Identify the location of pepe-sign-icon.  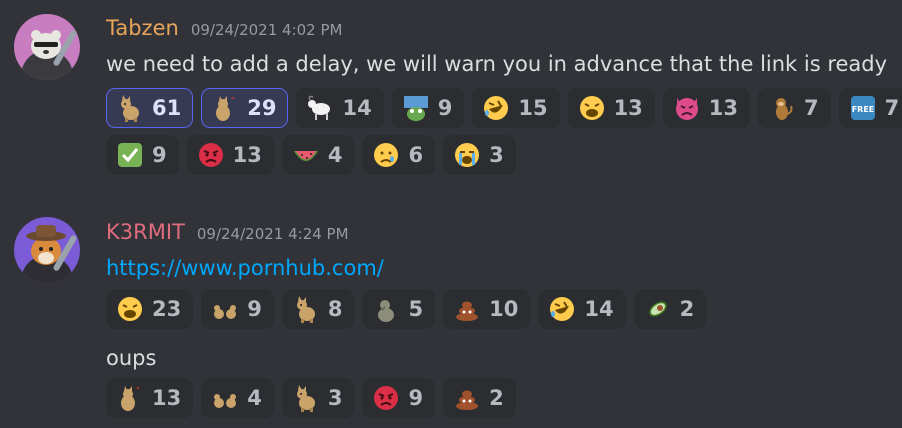
(416, 108).